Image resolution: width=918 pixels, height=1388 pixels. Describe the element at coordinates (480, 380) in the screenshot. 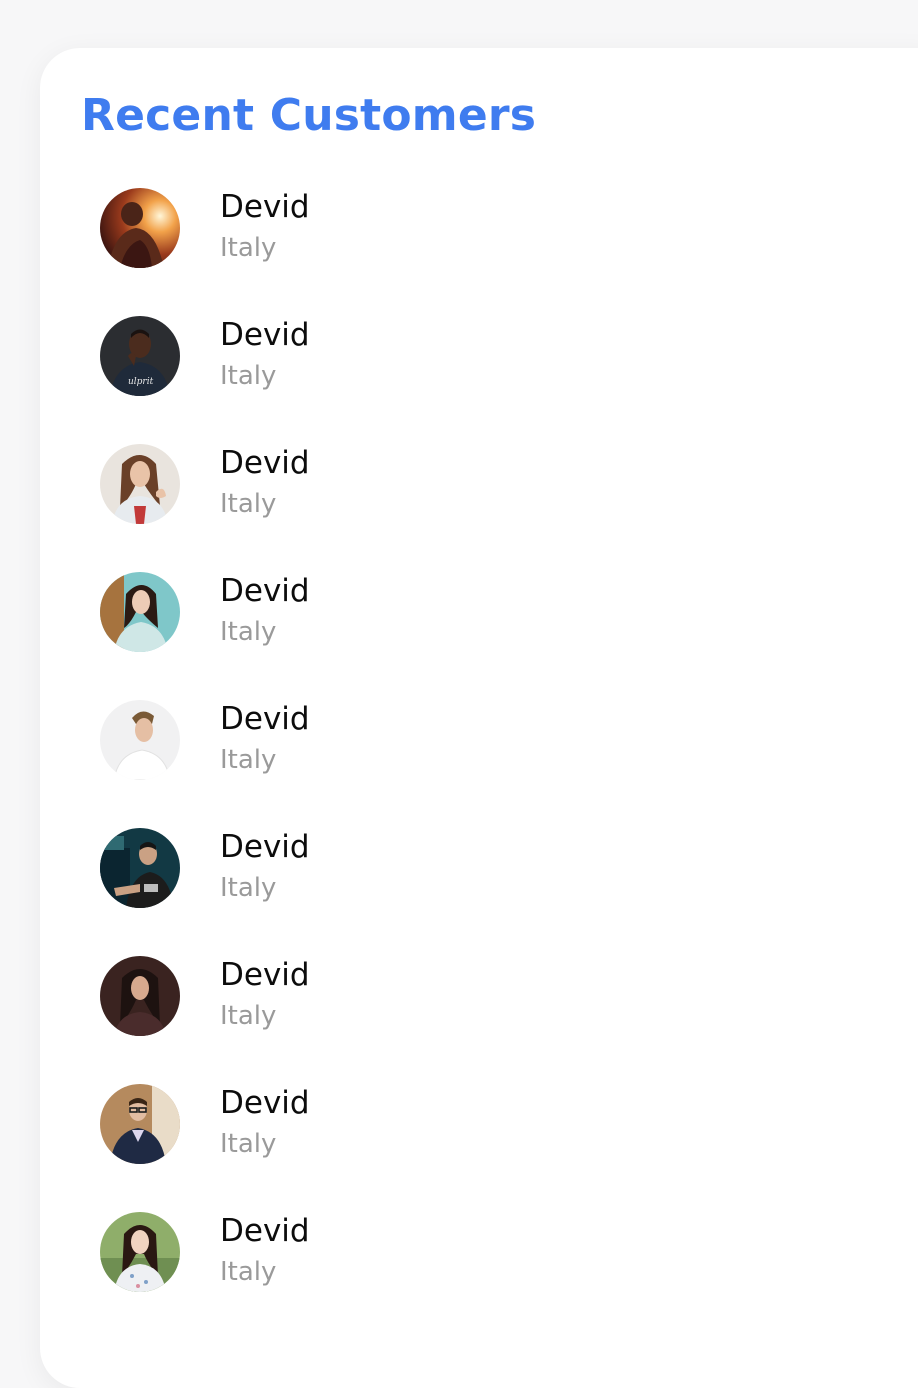

I see `customer-row: ulprit Devid Italy` at that location.